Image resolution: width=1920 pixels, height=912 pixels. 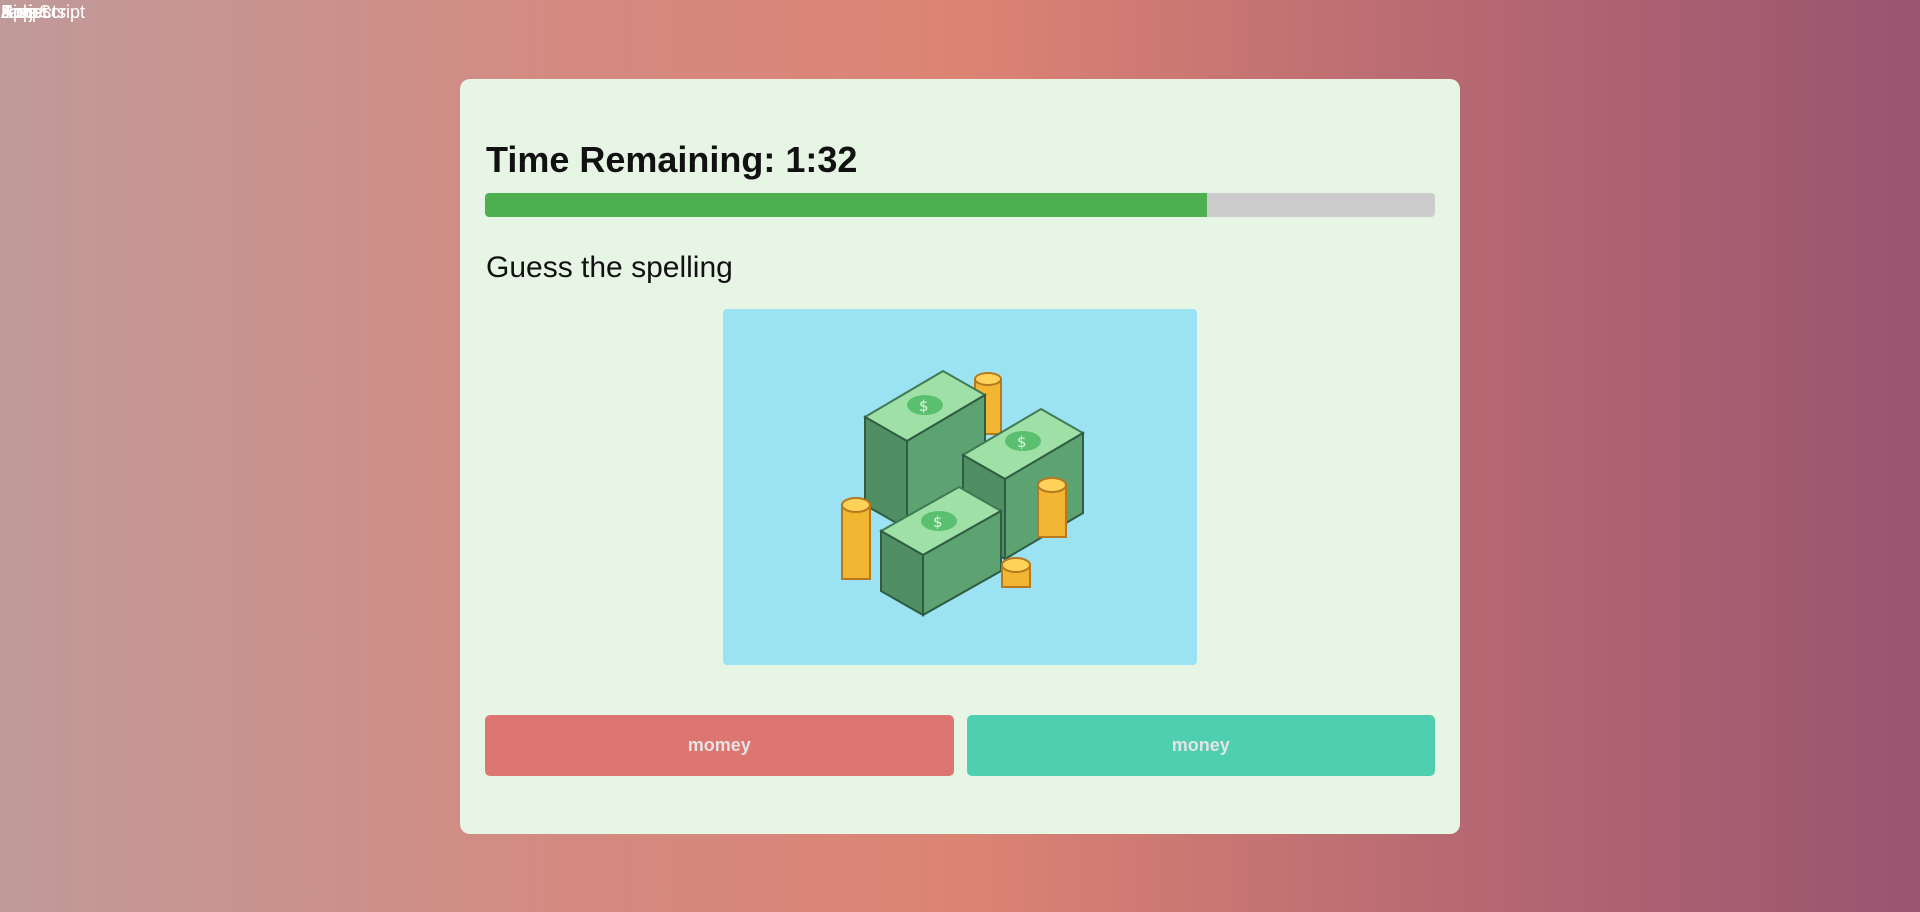 What do you see at coordinates (719, 745) in the screenshot?
I see `answer-button-momey: momey` at bounding box center [719, 745].